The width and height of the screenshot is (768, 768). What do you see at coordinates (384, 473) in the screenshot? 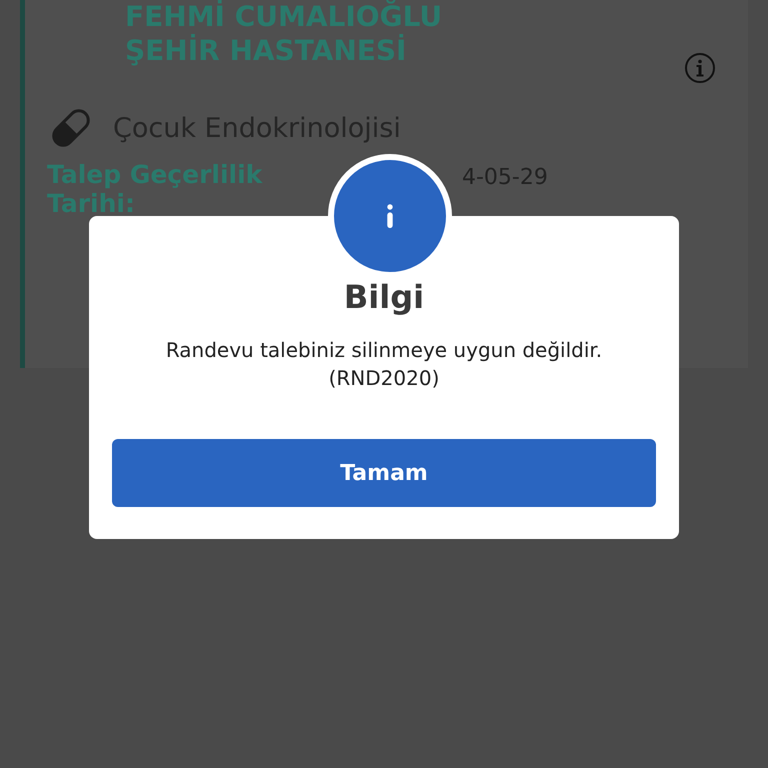
I see `ok-button: Tamam` at bounding box center [384, 473].